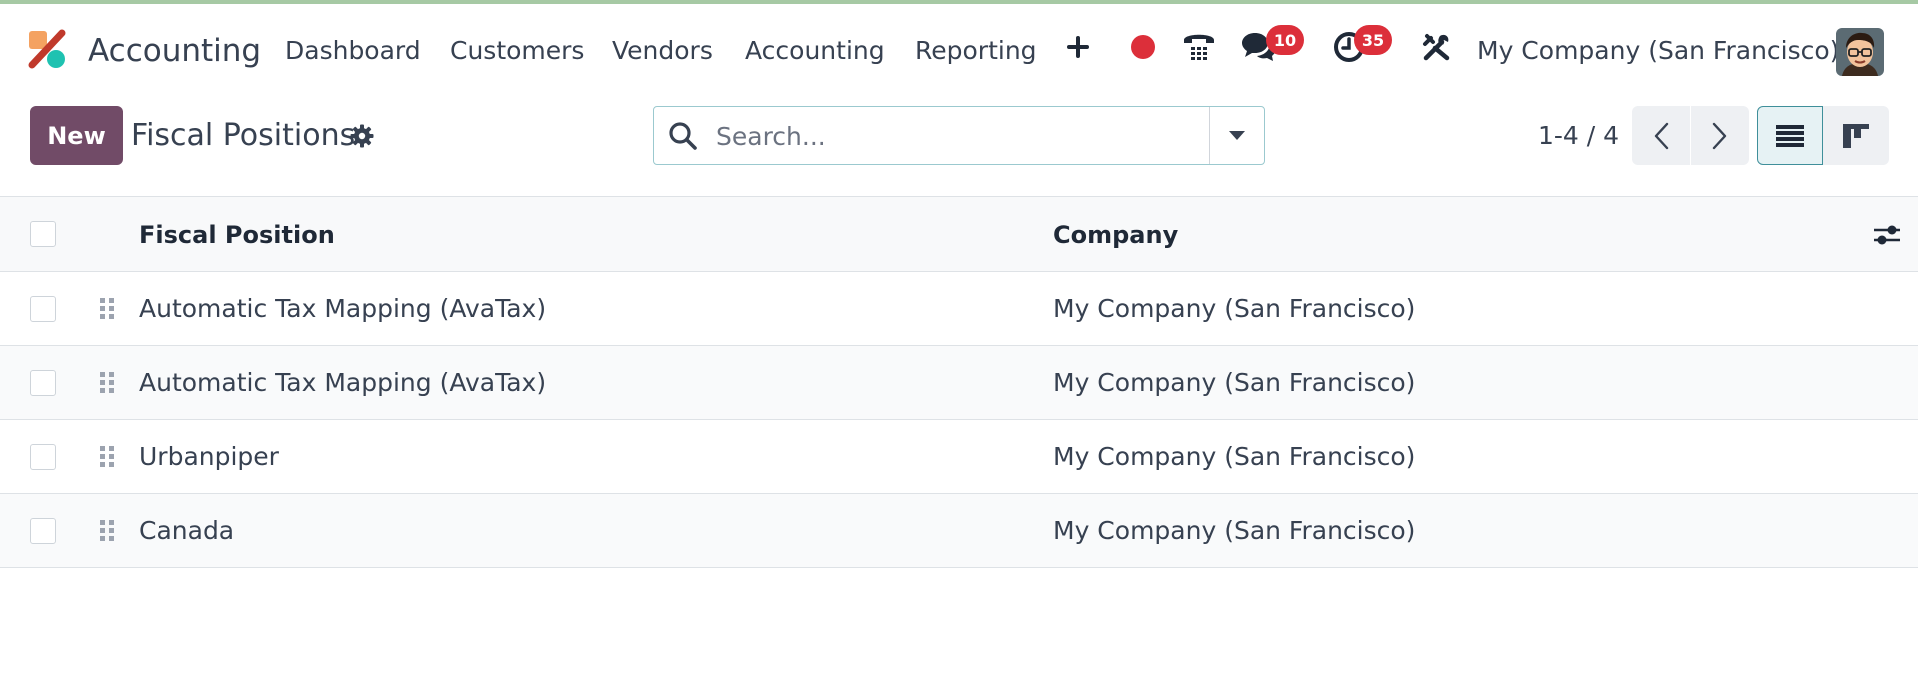 The image size is (1918, 687). Describe the element at coordinates (1078, 47) in the screenshot. I see `plus-icon` at that location.